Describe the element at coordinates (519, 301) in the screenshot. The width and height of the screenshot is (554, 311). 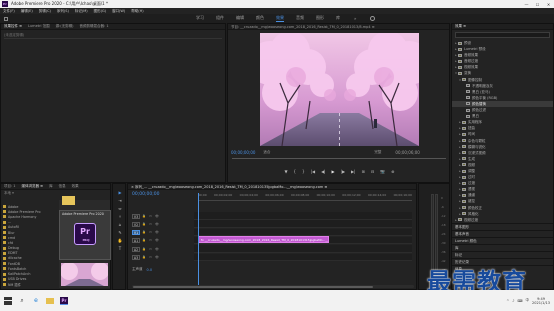
I see `keyboard-icon: ⌨` at that location.